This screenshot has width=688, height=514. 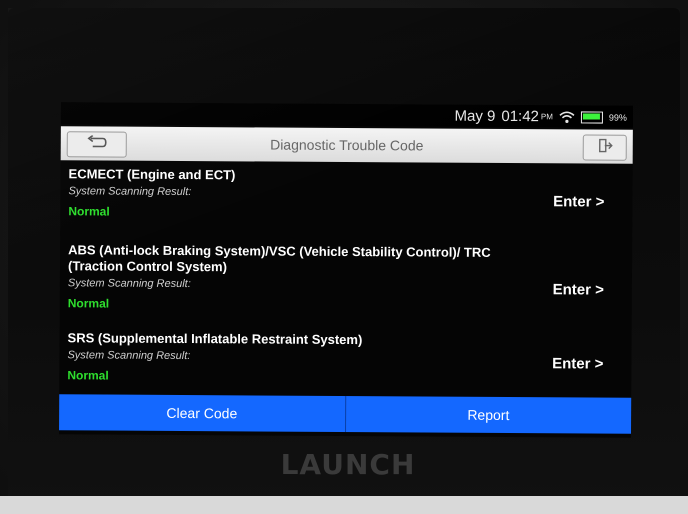 I want to click on system-name: ECMECT (Engine and ECT), so click(x=152, y=174).